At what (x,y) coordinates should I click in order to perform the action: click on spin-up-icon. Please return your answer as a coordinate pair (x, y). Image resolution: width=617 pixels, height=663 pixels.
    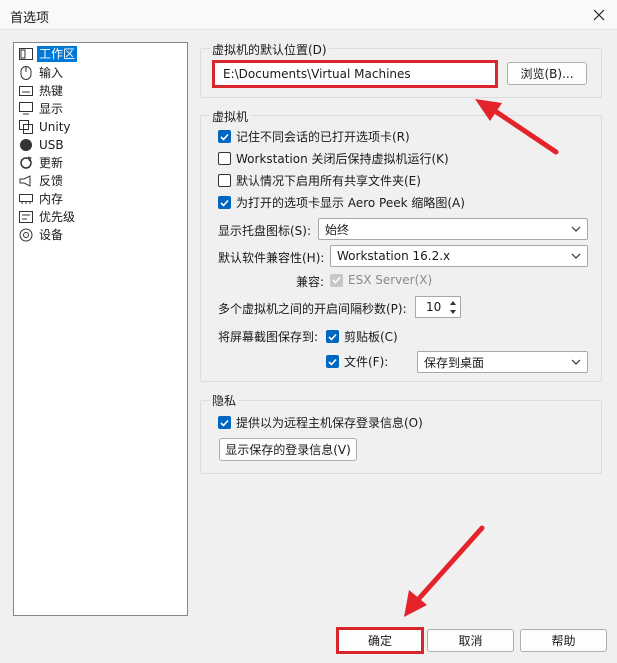
    Looking at the image, I should click on (453, 303).